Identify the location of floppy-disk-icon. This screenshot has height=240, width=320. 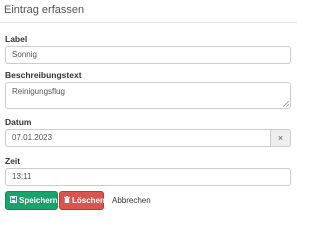
(13, 200).